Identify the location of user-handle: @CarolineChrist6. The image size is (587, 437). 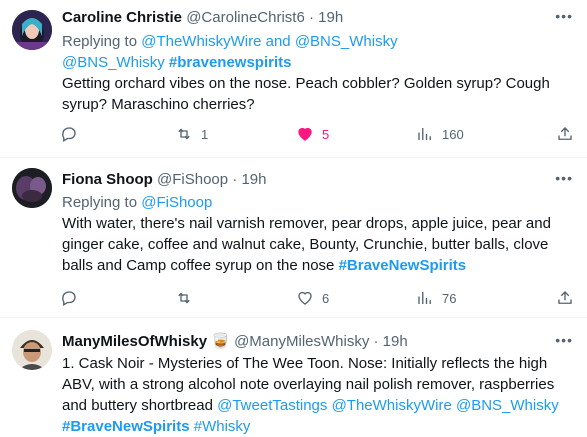
(245, 17).